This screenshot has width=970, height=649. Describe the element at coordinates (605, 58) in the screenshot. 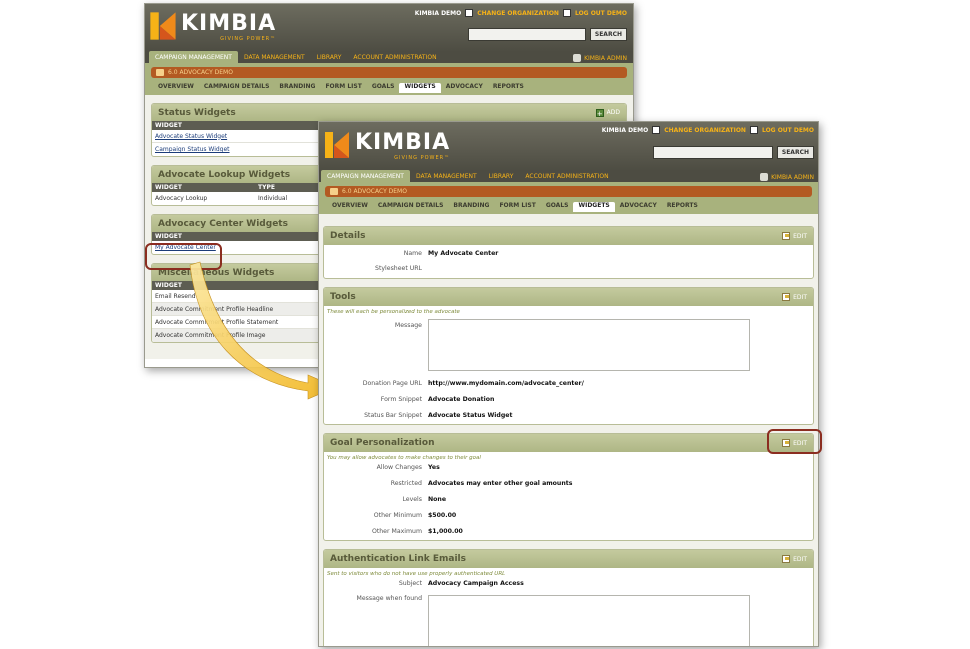

I see `admin-label: KIMBIA ADMIN` at that location.